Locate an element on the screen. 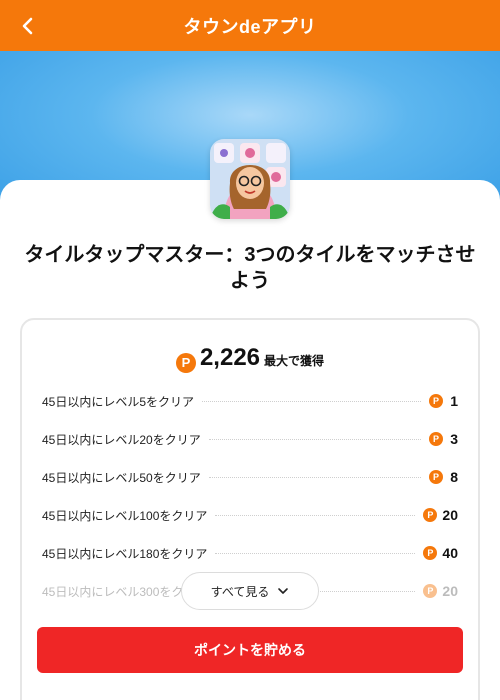  task-row: 45日以内にレベル20をクリア P 3 is located at coordinates (250, 439).